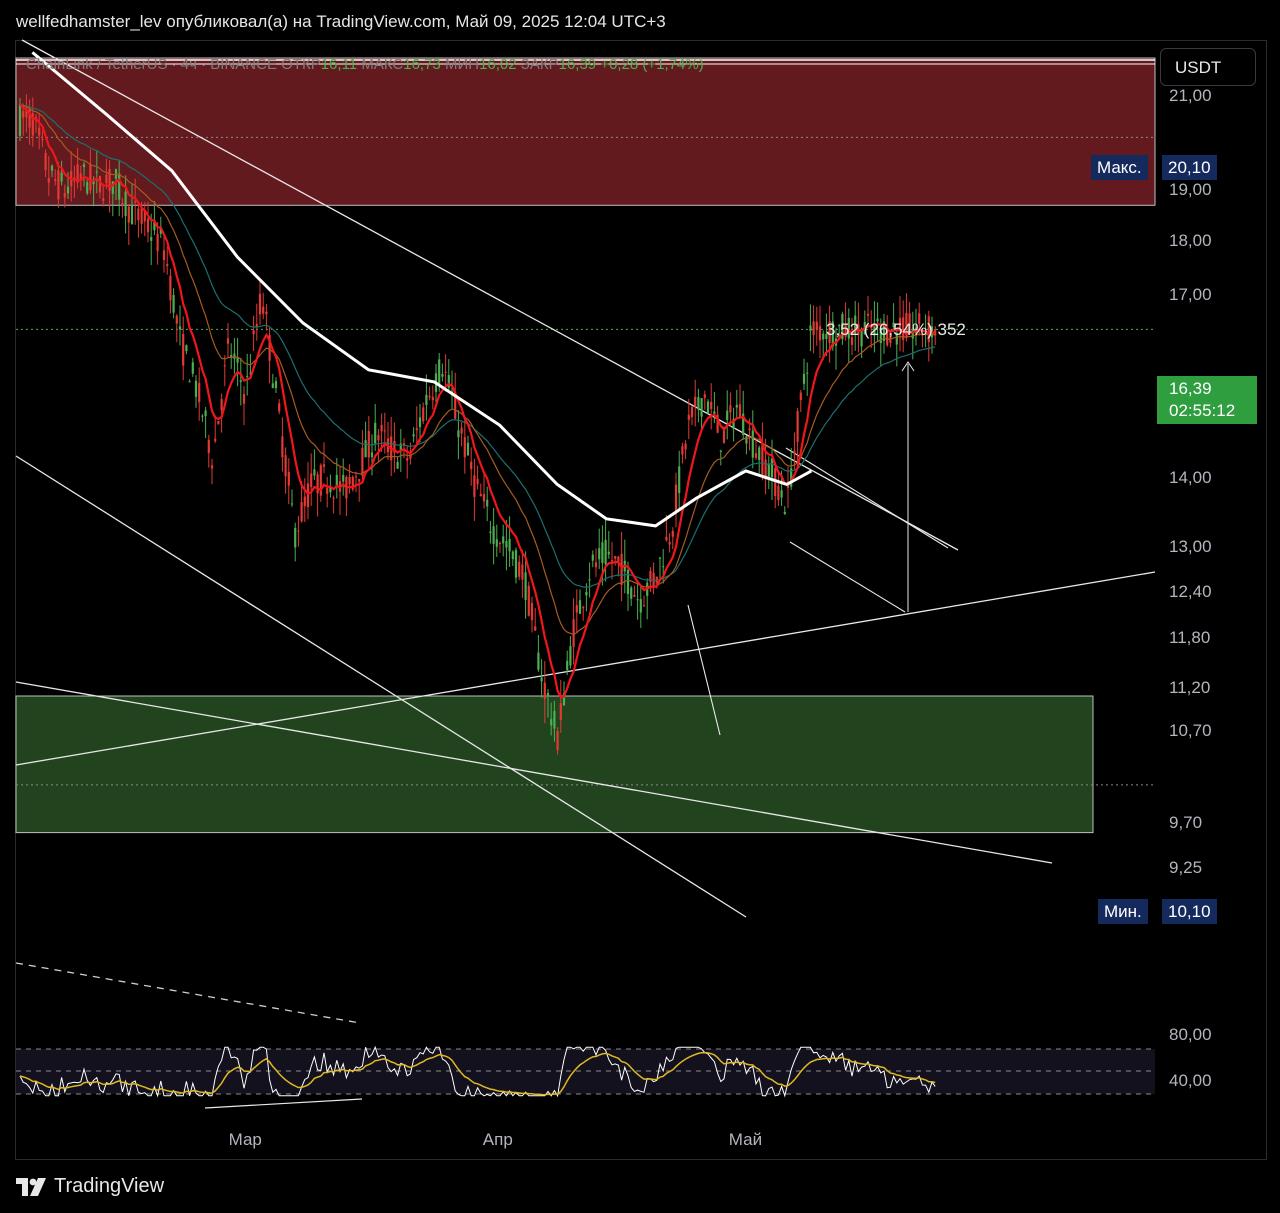 The width and height of the screenshot is (1280, 1213). I want to click on symbol-label: ChainLink / TetherUS · 4ч · BINANCE, so click(151, 64).